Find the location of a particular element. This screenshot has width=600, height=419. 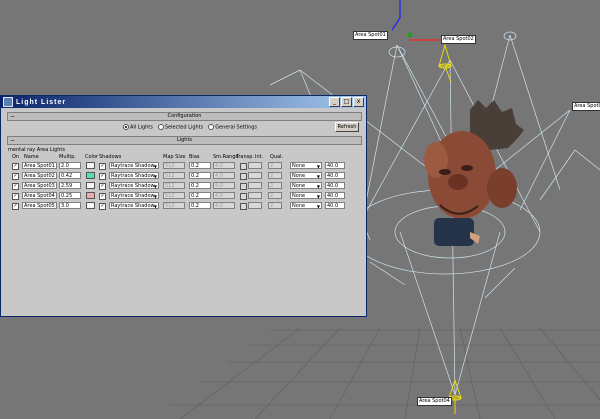

close-button: x is located at coordinates (358, 102).